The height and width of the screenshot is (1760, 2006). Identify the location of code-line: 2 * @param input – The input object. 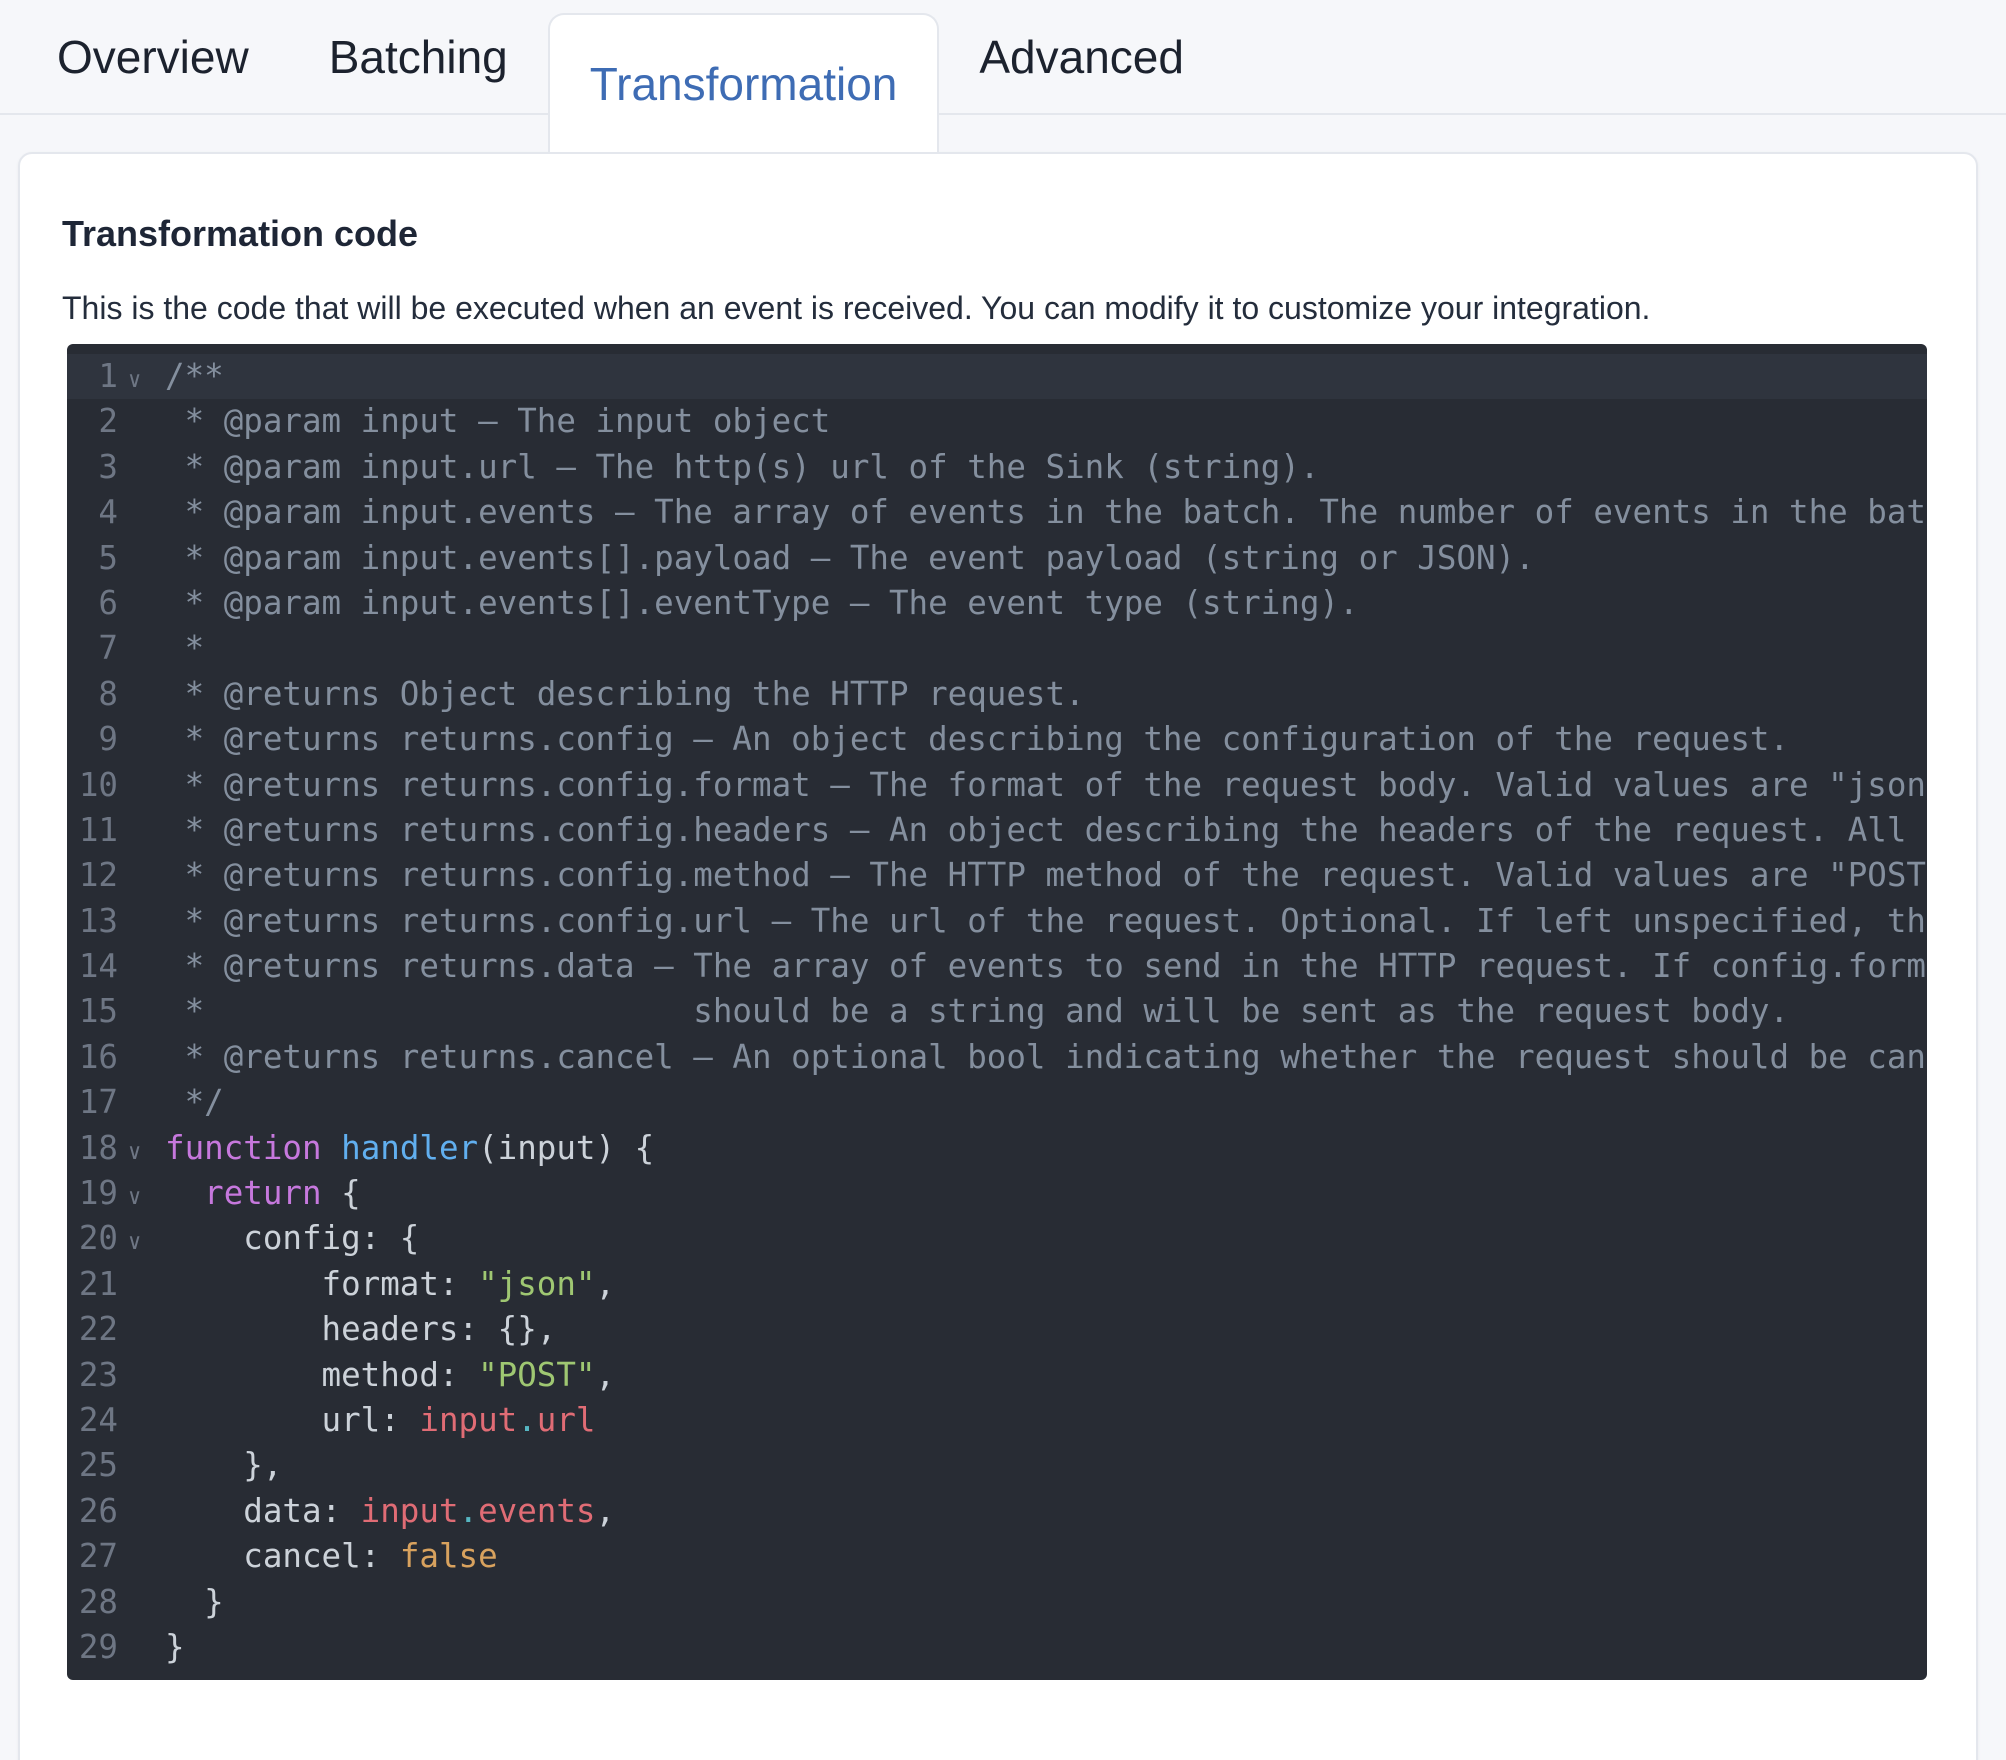
(997, 421).